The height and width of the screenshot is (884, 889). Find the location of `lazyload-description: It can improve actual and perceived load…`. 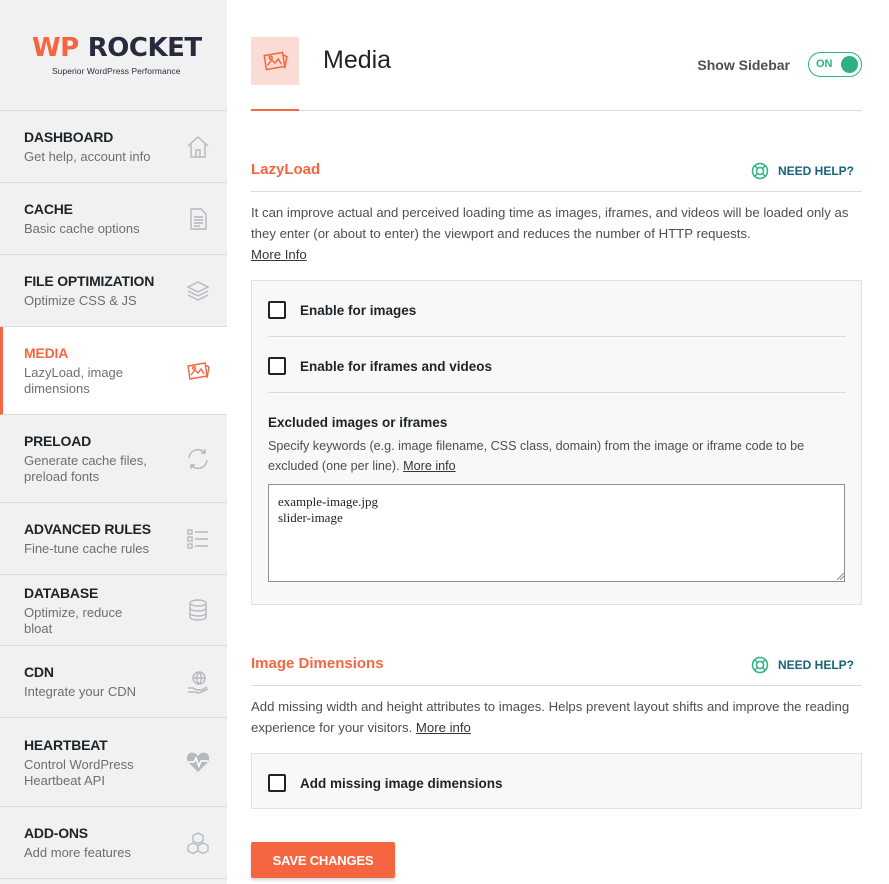

lazyload-description: It can improve actual and perceived load… is located at coordinates (551, 233).